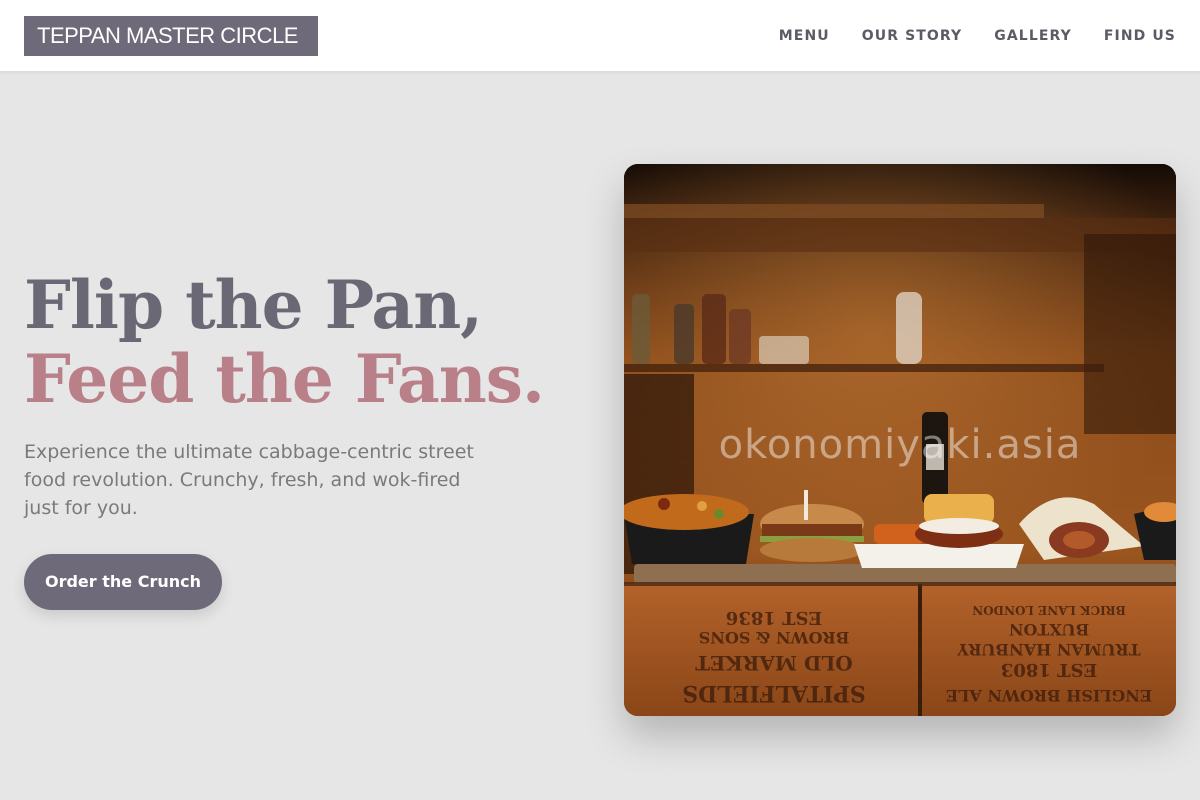 The width and height of the screenshot is (1200, 800). What do you see at coordinates (1049, 610) in the screenshot?
I see `crate-stencil-text: BRICK LANE LONDON` at bounding box center [1049, 610].